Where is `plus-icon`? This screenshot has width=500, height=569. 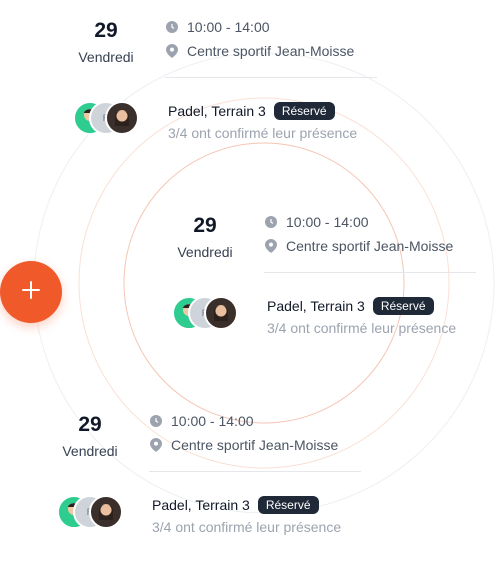
plus-icon is located at coordinates (31, 292).